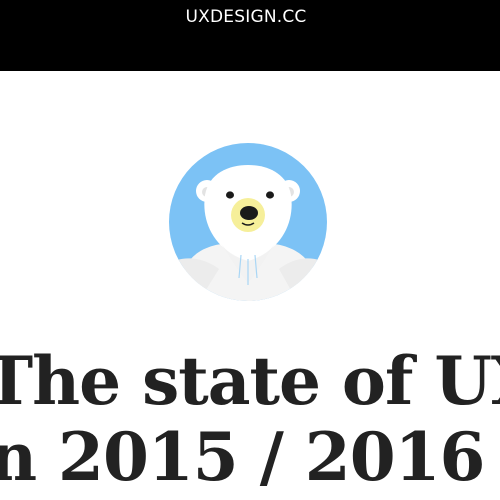 The width and height of the screenshot is (500, 500). Describe the element at coordinates (246, 17) in the screenshot. I see `site-name-link: UXDESIGN.CC` at that location.